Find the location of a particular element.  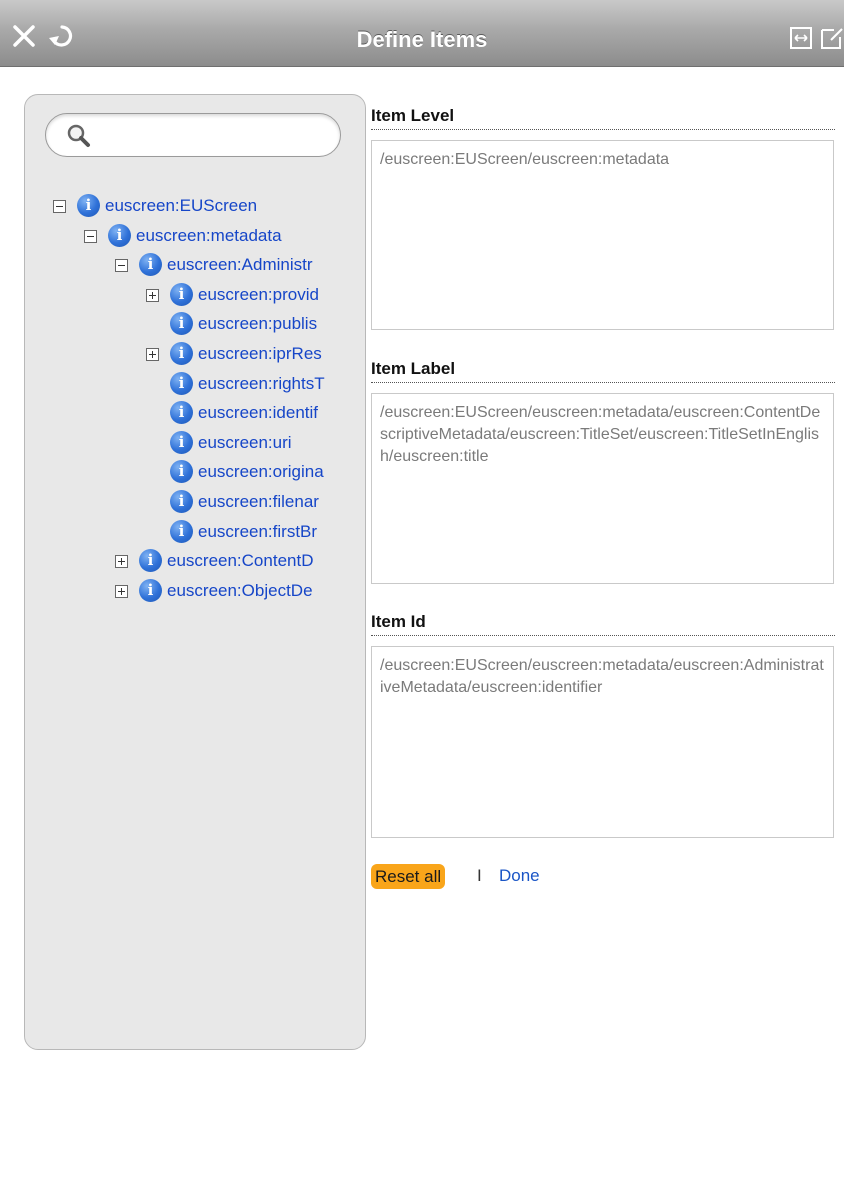

reset-all-button: Reset all is located at coordinates (408, 876).